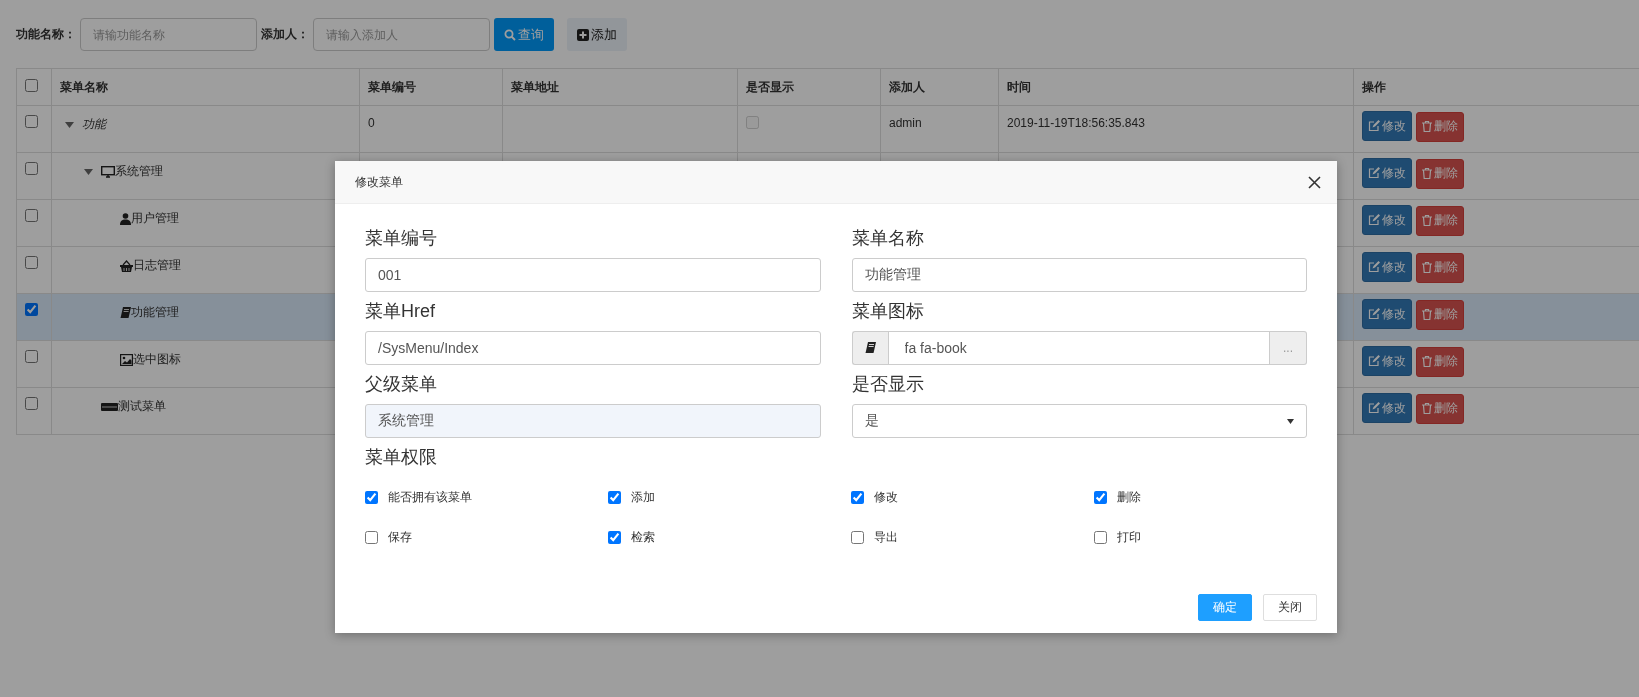 This screenshot has height=697, width=1639. Describe the element at coordinates (31, 85) in the screenshot. I see `select-all-checkbox` at that location.